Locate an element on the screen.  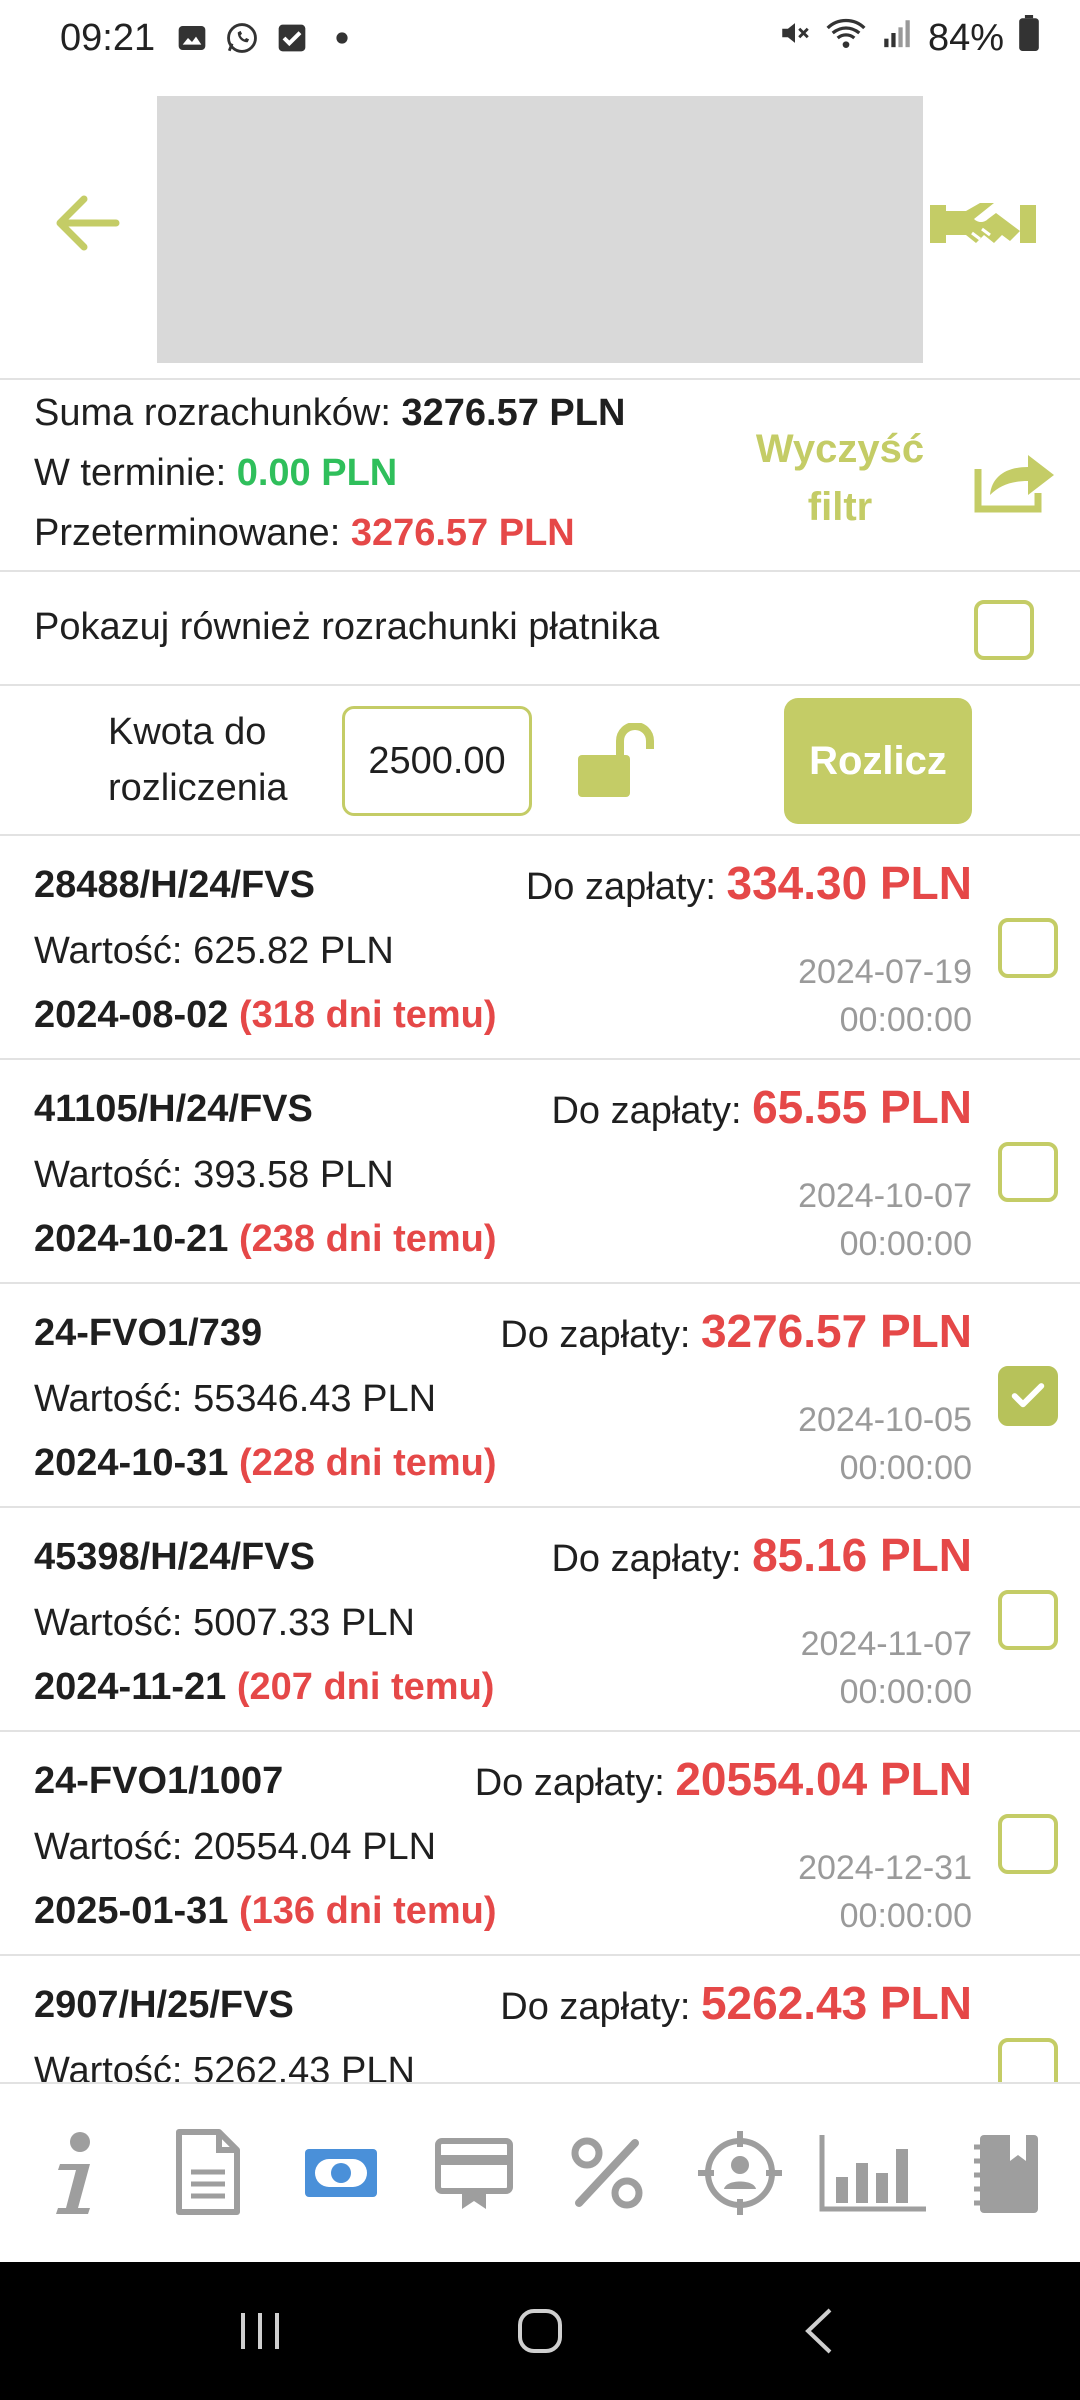
nav-statistics is located at coordinates (873, 2173).